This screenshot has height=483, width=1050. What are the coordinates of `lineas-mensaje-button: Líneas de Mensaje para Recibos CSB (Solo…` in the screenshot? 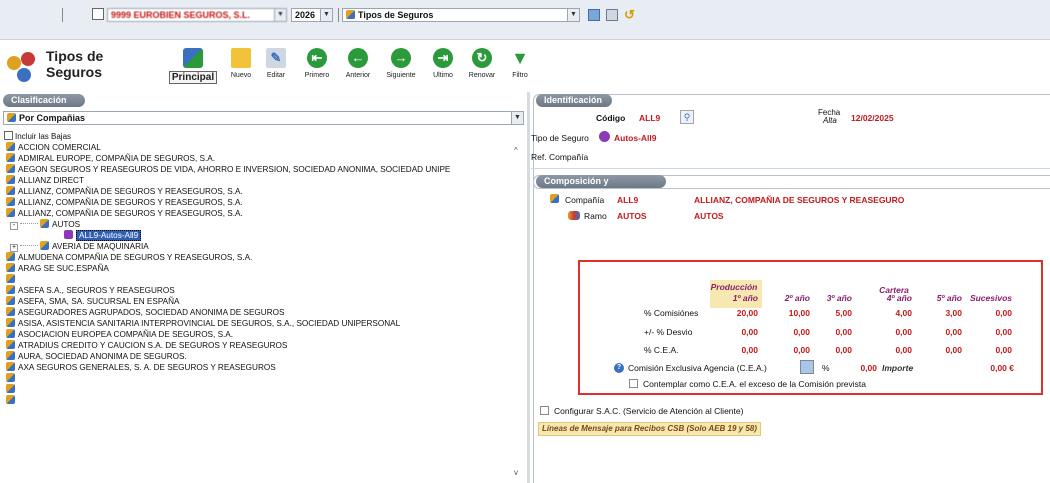 It's located at (649, 429).